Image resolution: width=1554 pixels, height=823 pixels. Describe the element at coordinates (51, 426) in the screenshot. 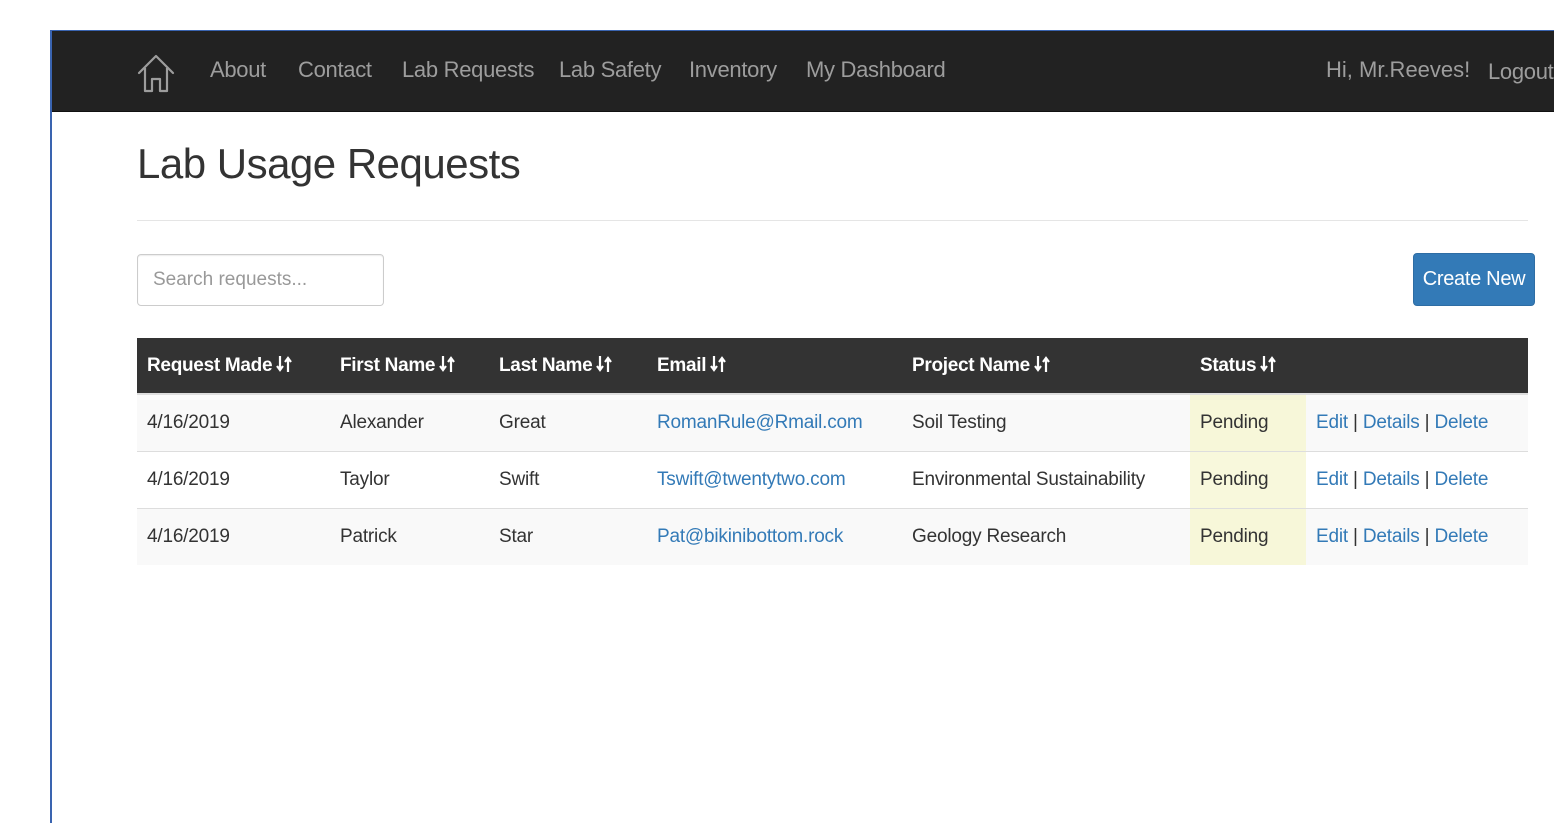

I see `window-left-border` at that location.